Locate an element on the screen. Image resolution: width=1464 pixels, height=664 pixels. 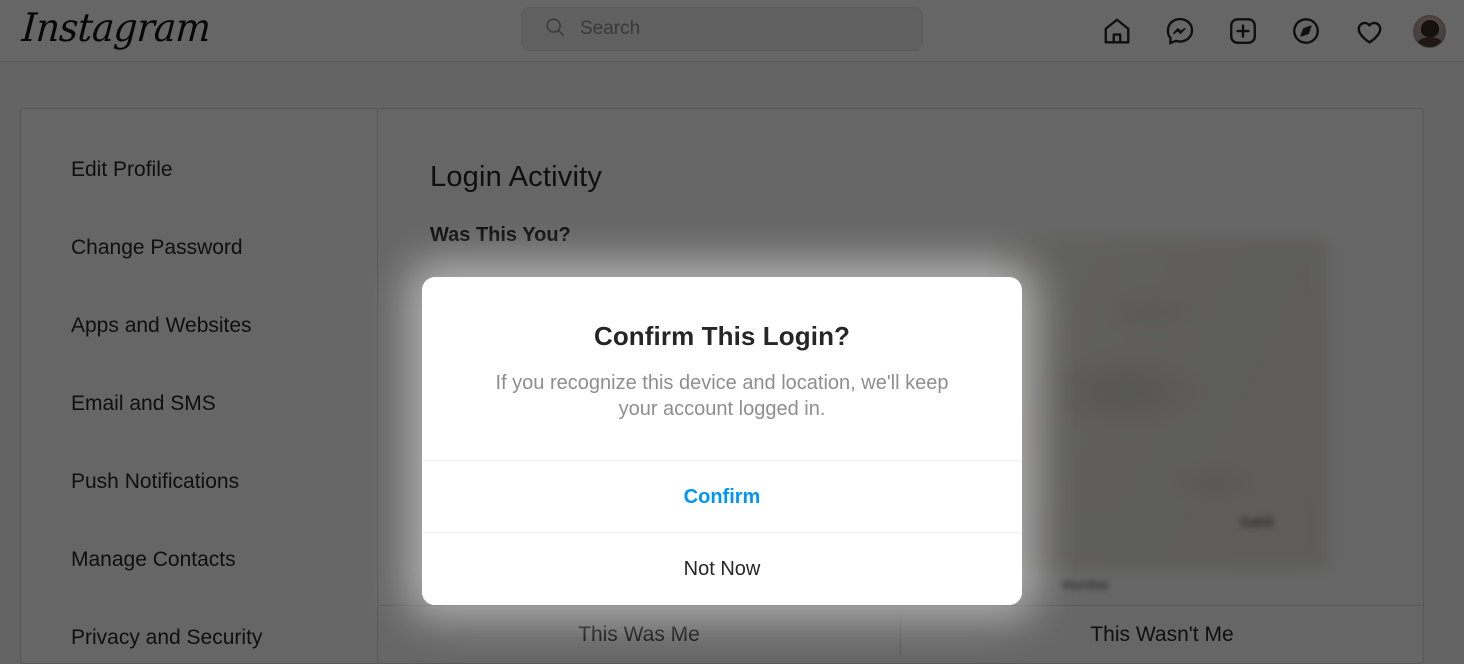
search-input: Search is located at coordinates (722, 29).